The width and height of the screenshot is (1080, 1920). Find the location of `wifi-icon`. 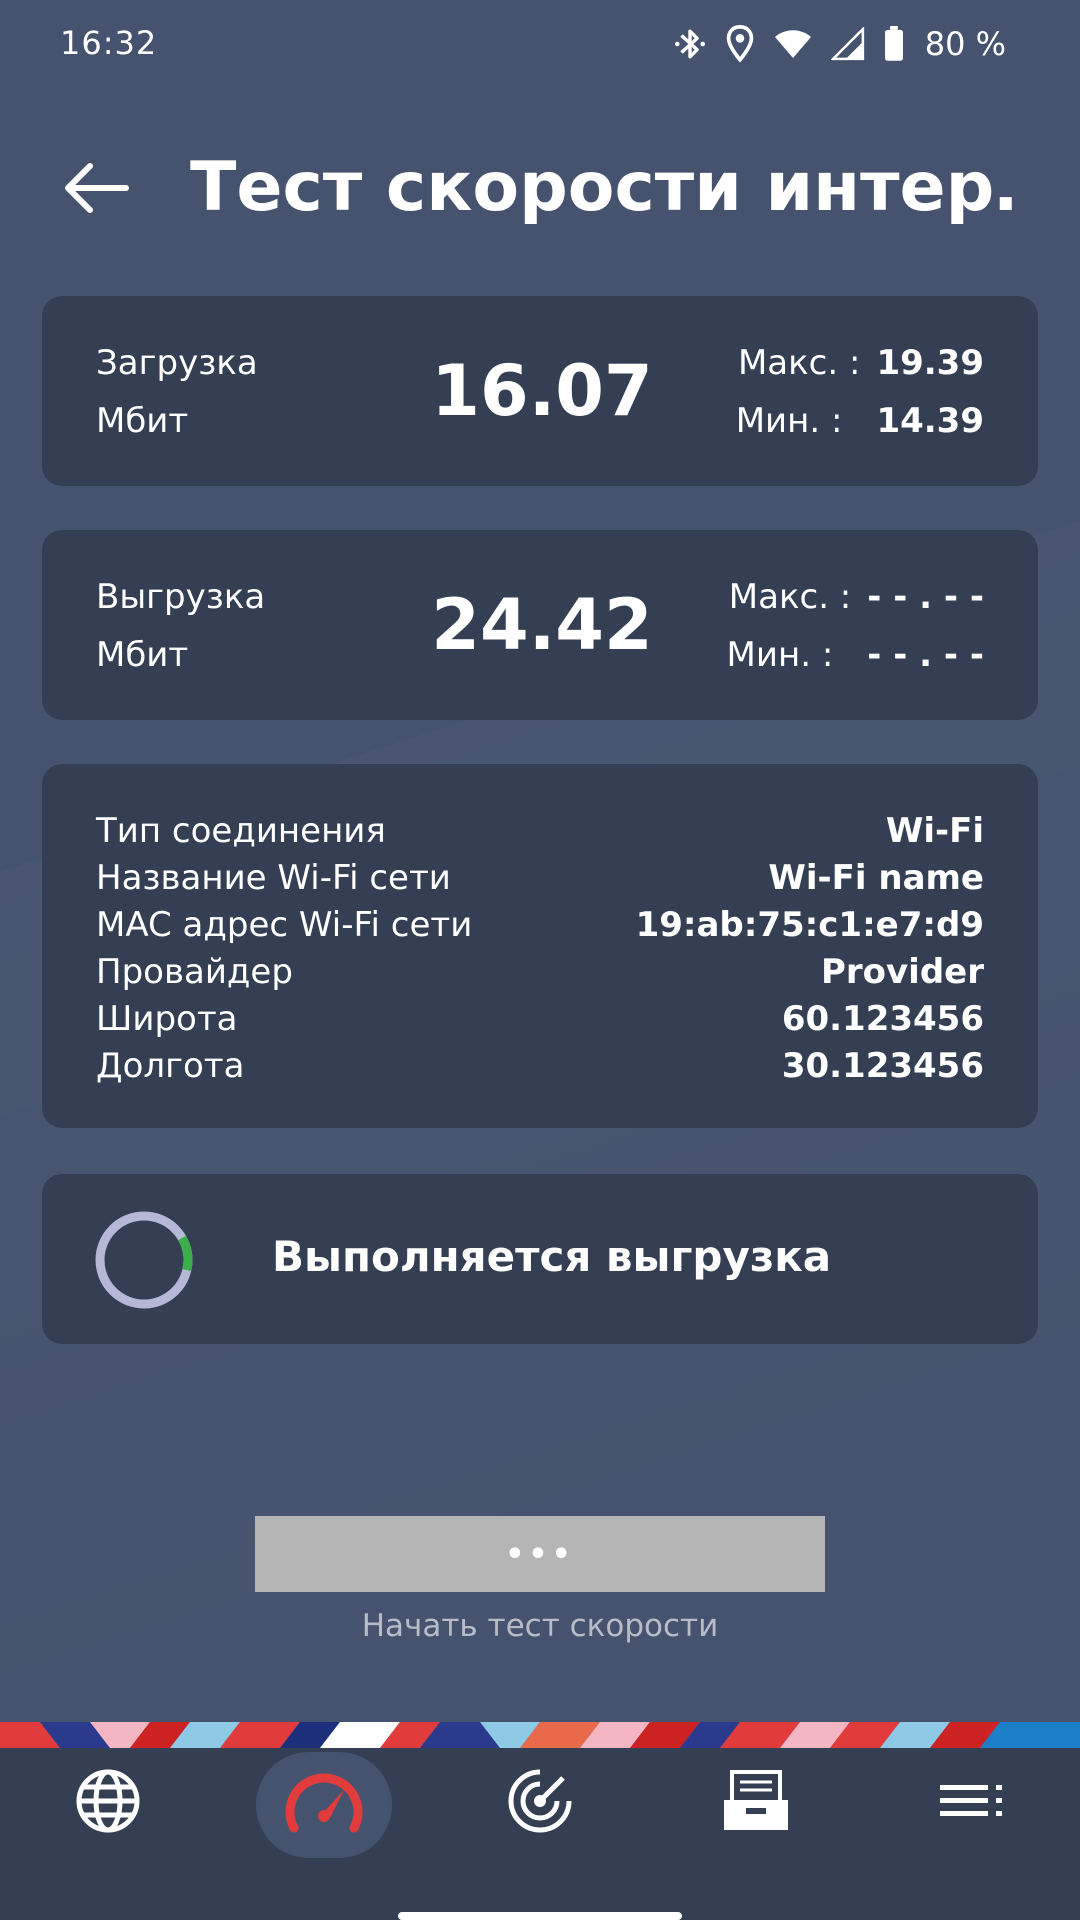

wifi-icon is located at coordinates (793, 44).